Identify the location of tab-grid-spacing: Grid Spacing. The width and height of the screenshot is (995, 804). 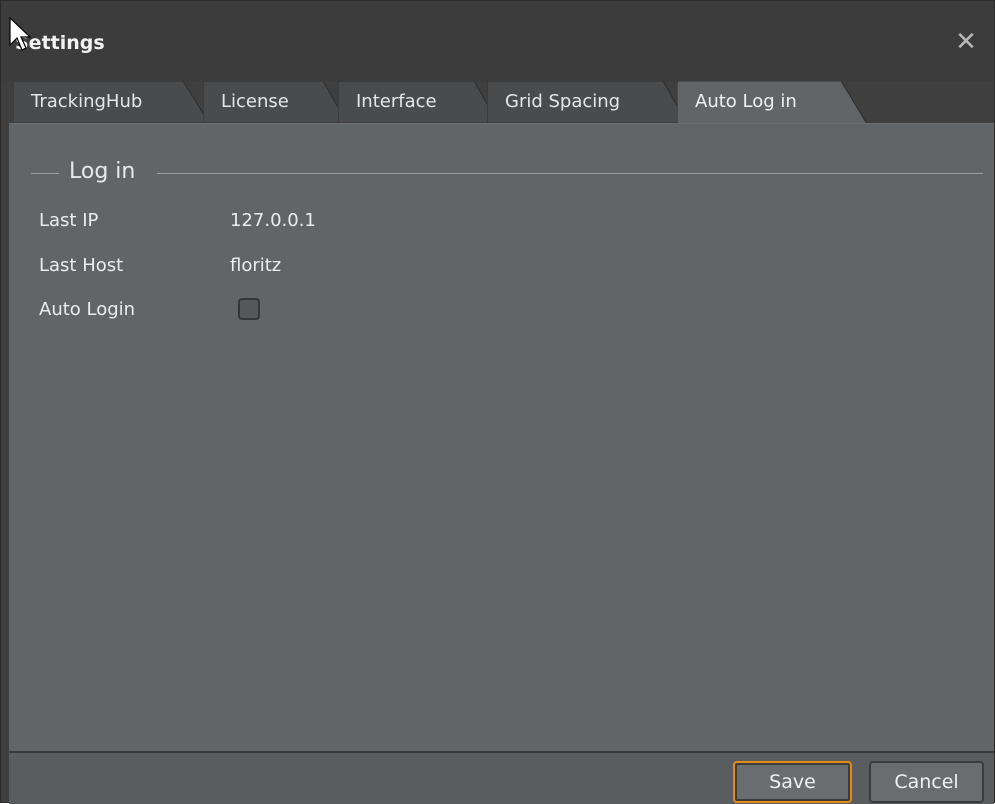
(587, 102).